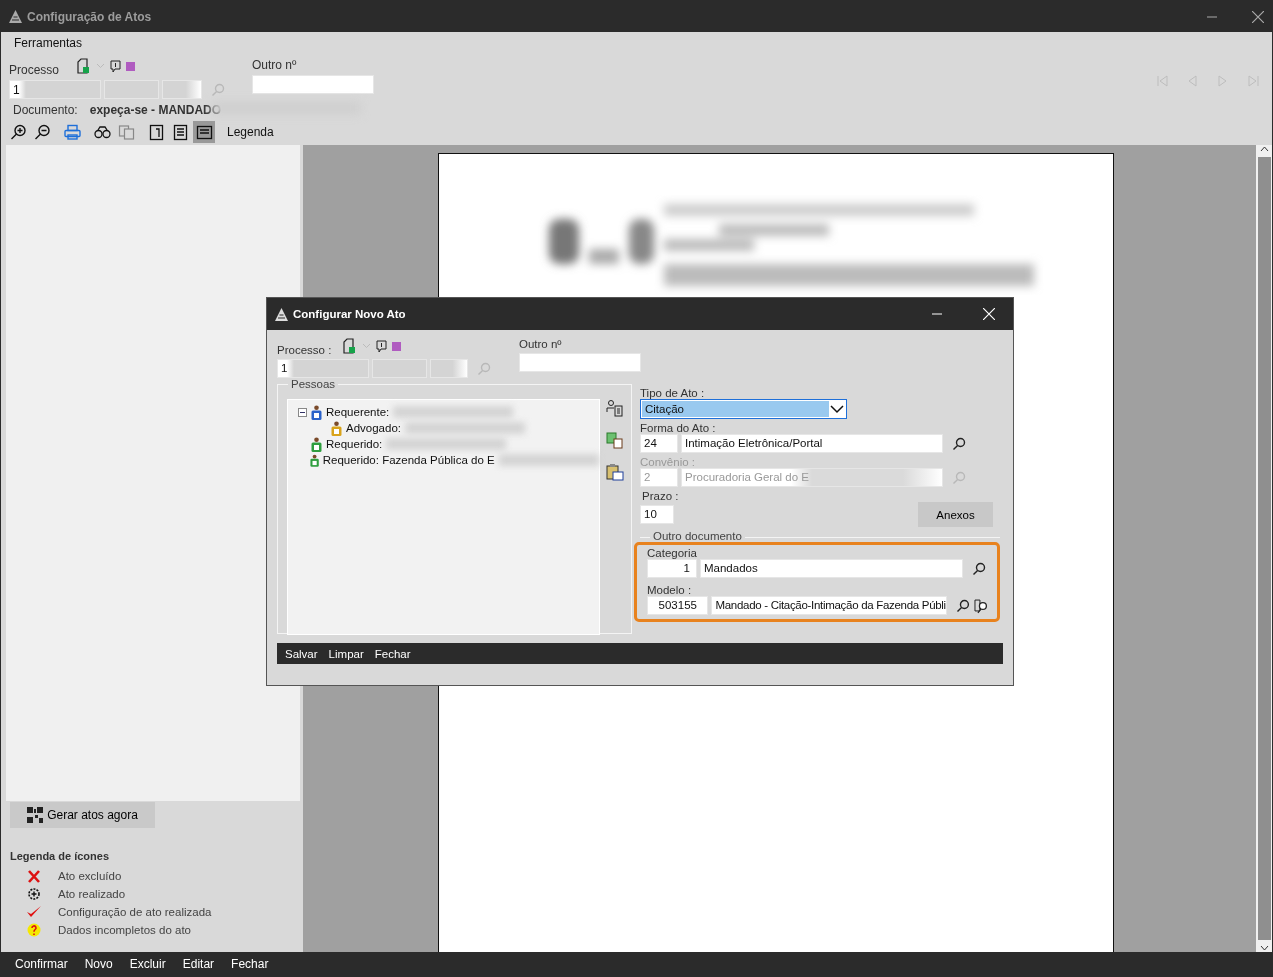 The image size is (1273, 977). I want to click on code-field: 24, so click(659, 443).